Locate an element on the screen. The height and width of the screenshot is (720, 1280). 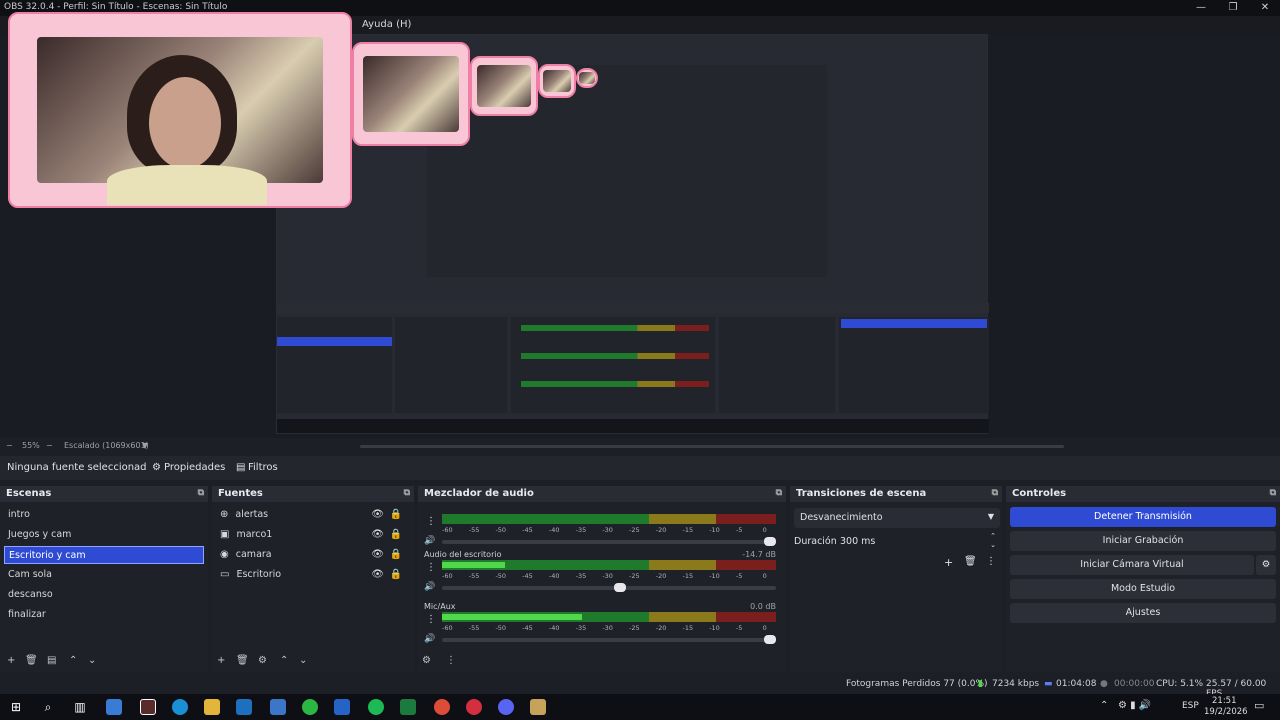
settings-button: Ajustes is located at coordinates (1143, 613).